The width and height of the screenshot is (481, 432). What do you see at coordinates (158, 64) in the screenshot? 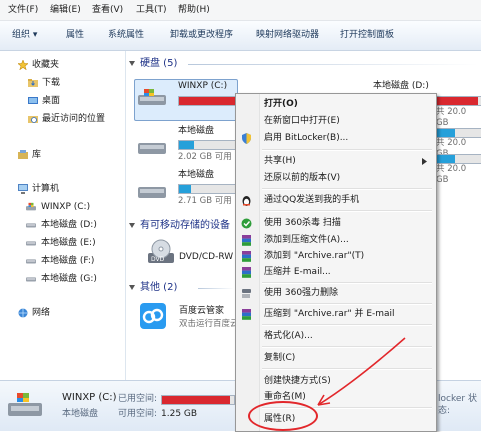
I see `group-hard-drives: 硬盘 (5)` at bounding box center [158, 64].